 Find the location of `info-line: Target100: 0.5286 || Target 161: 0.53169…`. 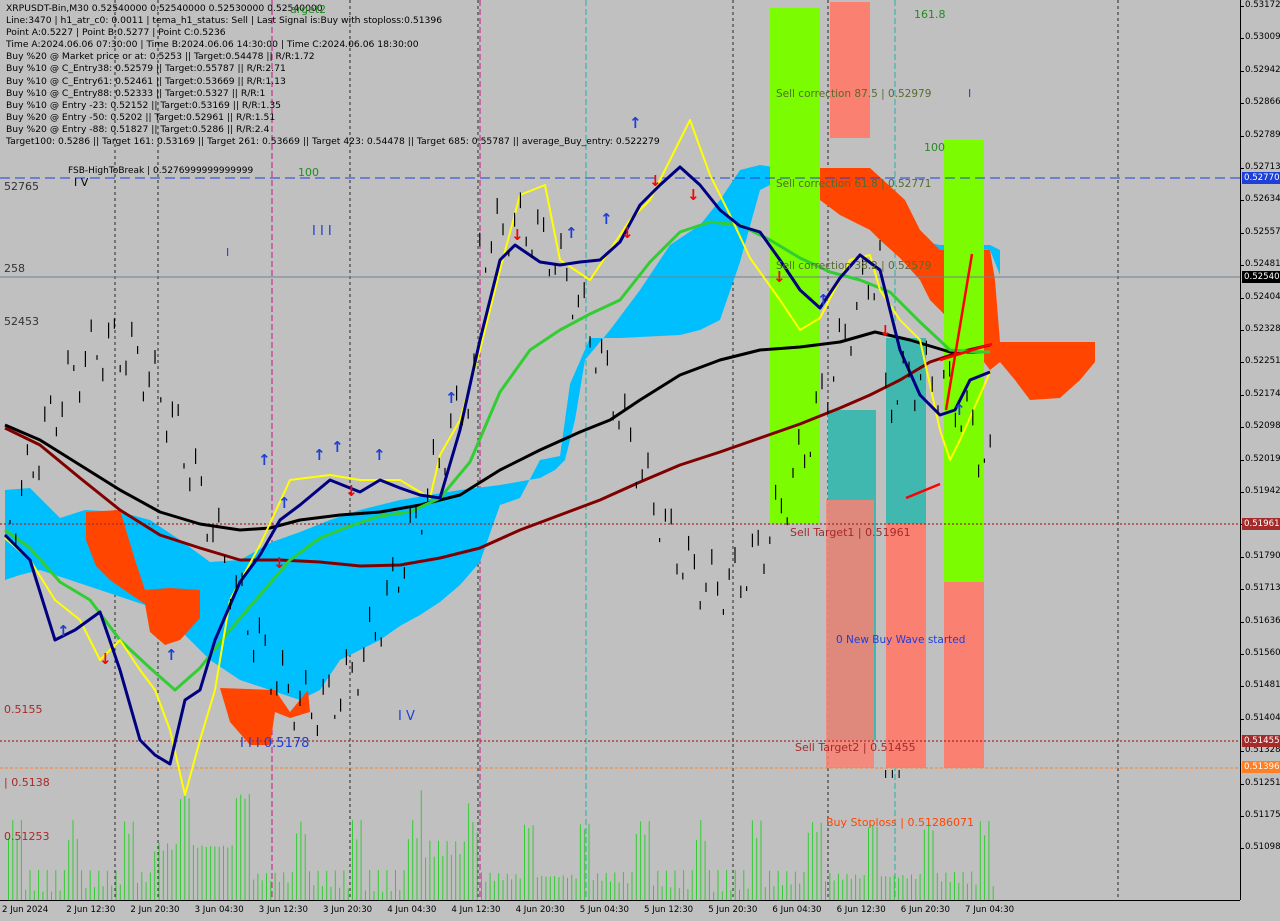

info-line: Target100: 0.5286 || Target 161: 0.53169… is located at coordinates (333, 142).